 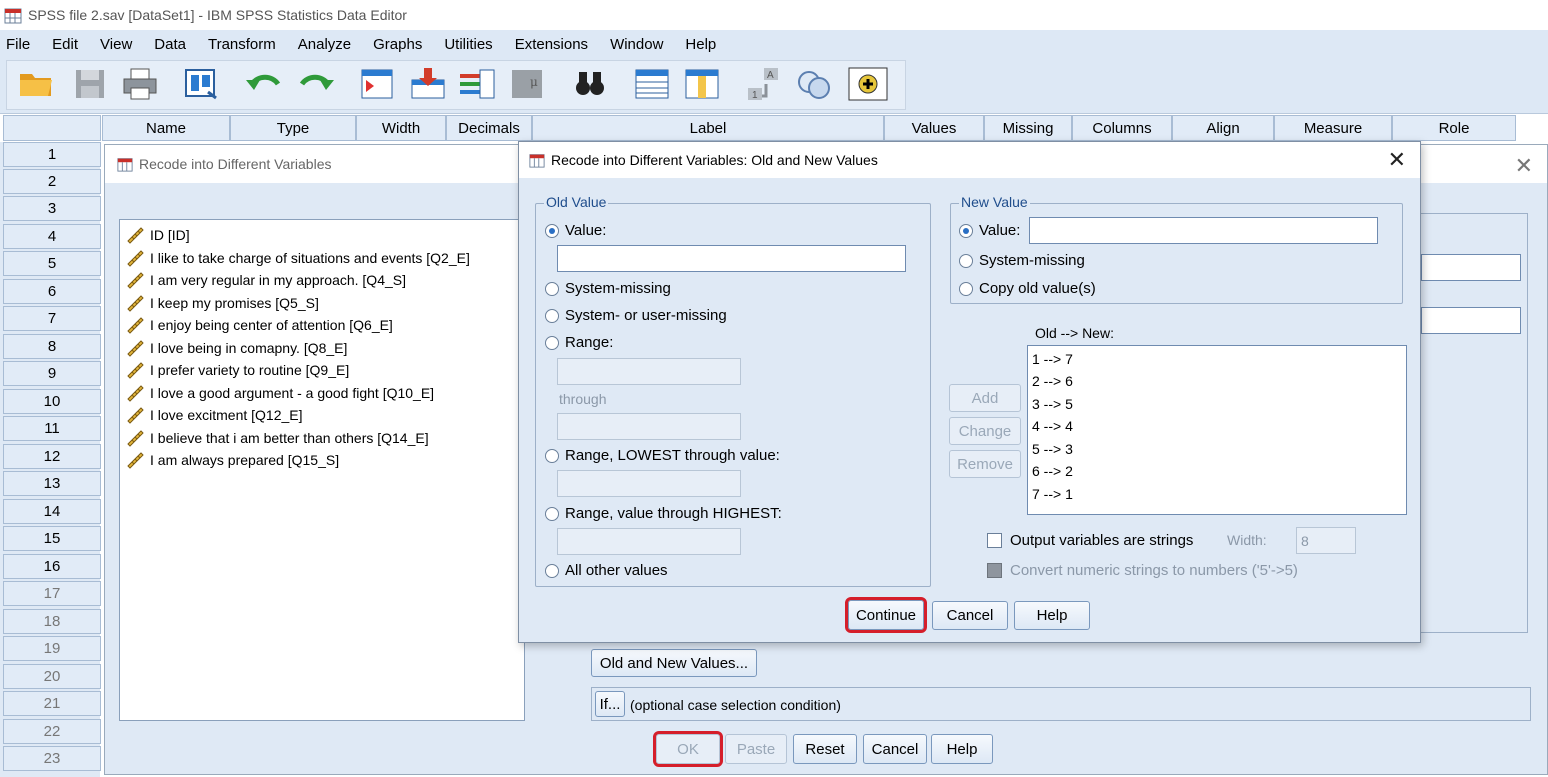 I want to click on row-header: 8, so click(x=52, y=346).